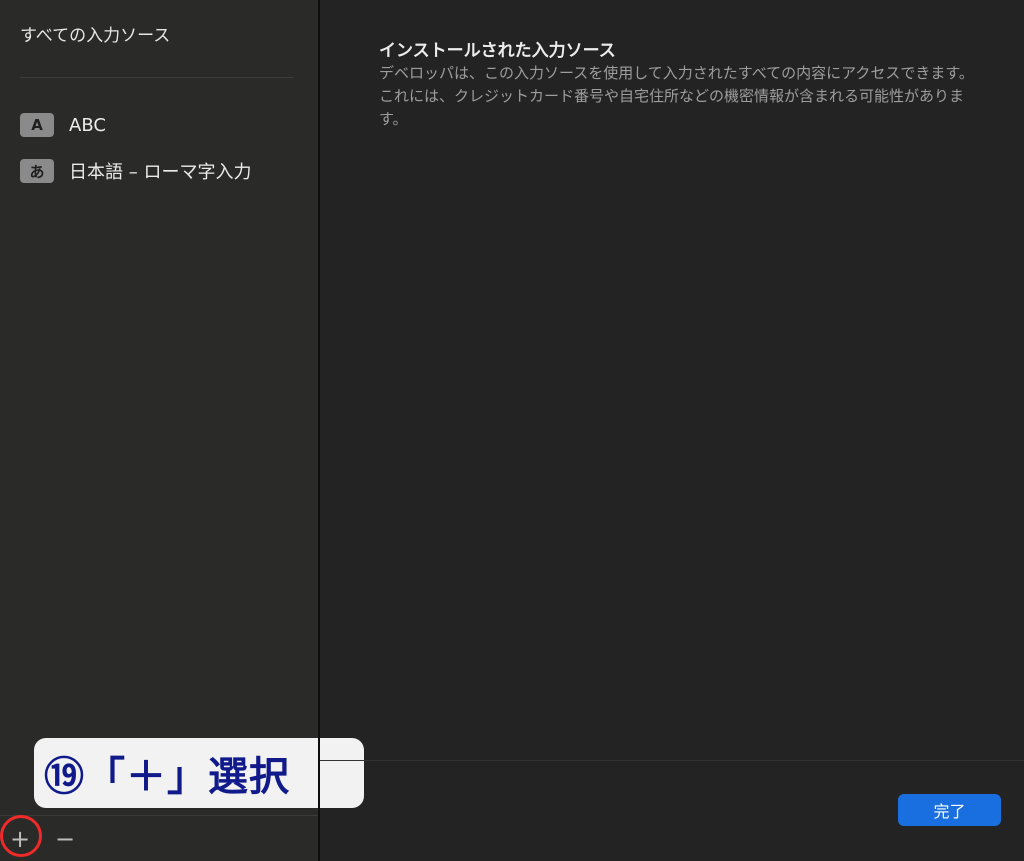  I want to click on add-button: +, so click(20, 839).